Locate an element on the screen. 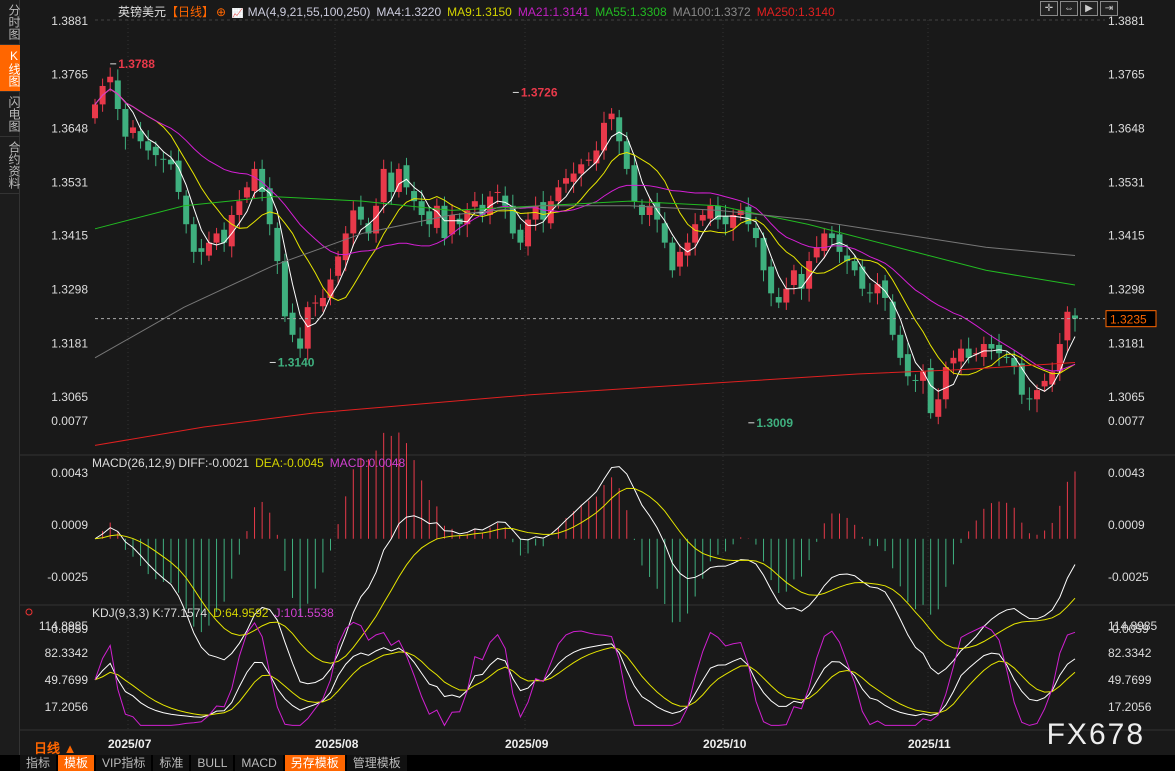  kdj-tick-label: 49.7699 is located at coordinates (67, 680).